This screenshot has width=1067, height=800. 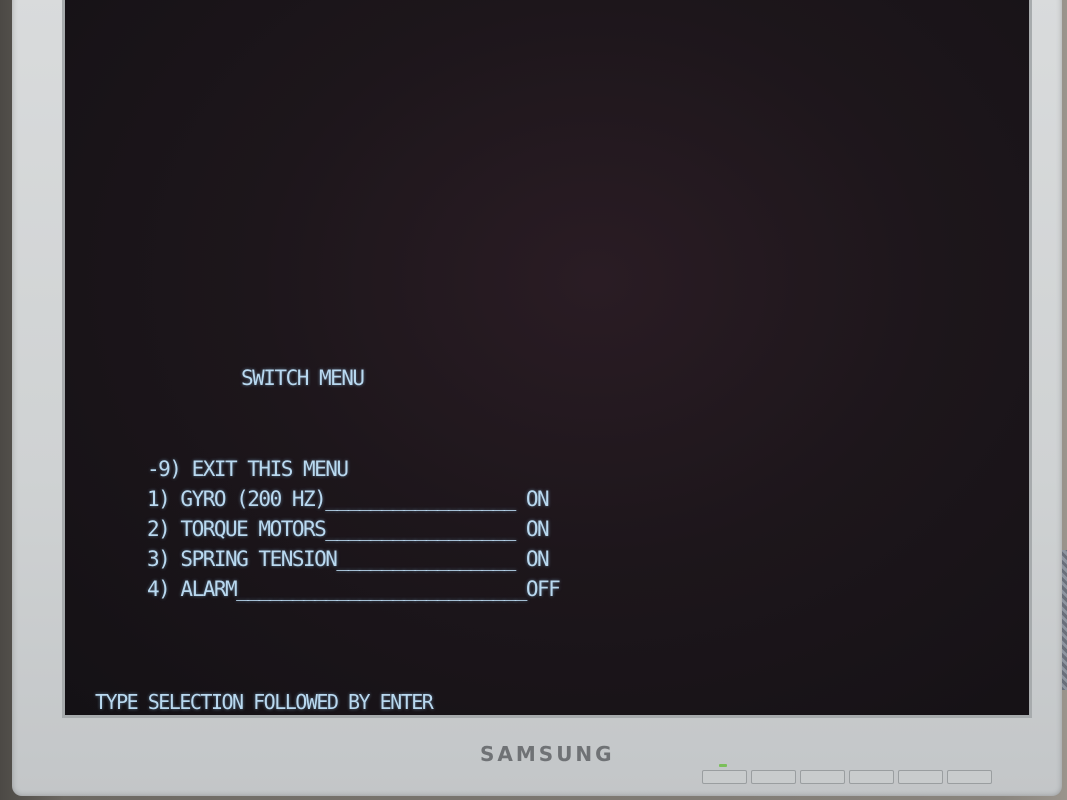 What do you see at coordinates (348, 529) in the screenshot?
I see `menu-item-torque-motors: 2) TORQUE MOTORS_________________ ON` at bounding box center [348, 529].